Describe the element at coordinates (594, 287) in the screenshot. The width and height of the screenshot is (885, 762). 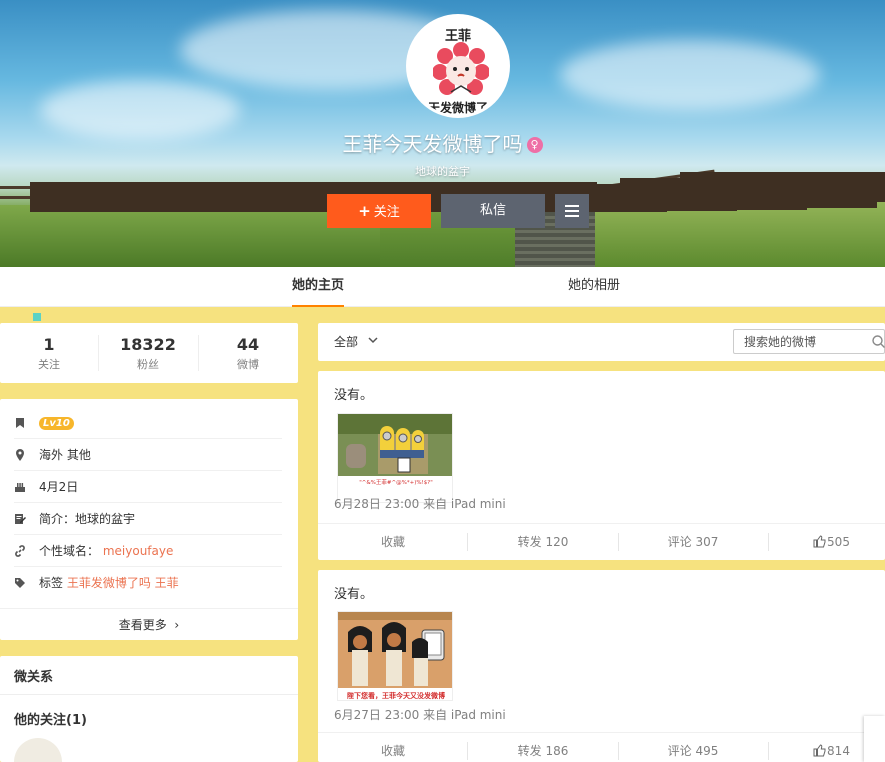
I see `tab-album: 她的相册` at that location.